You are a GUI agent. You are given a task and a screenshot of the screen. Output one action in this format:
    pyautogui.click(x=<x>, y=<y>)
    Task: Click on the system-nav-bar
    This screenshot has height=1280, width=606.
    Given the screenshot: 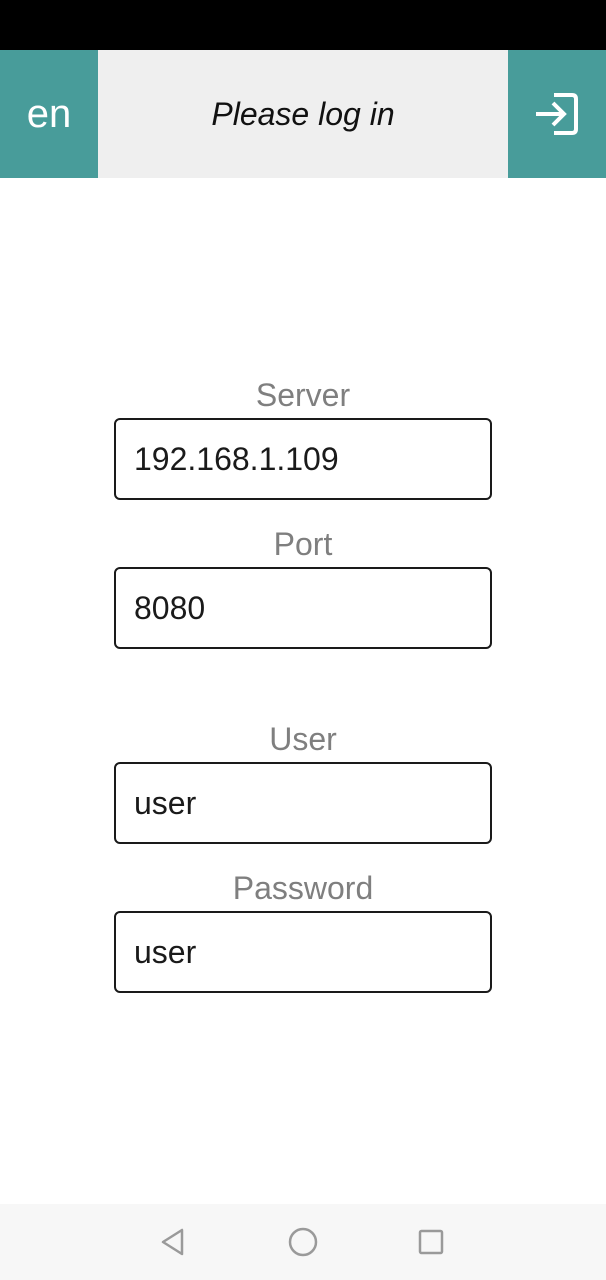 What is the action you would take?
    pyautogui.click(x=303, y=1242)
    